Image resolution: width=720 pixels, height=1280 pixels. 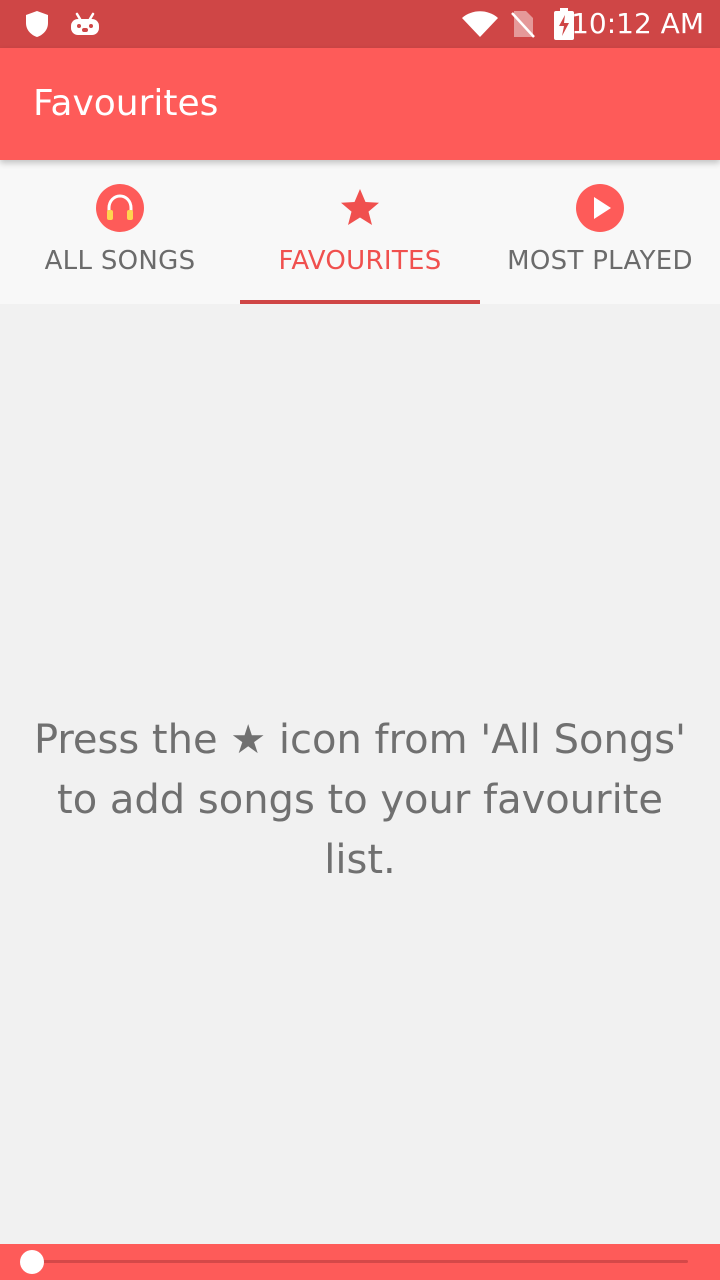 I want to click on player-bar, so click(x=360, y=1262).